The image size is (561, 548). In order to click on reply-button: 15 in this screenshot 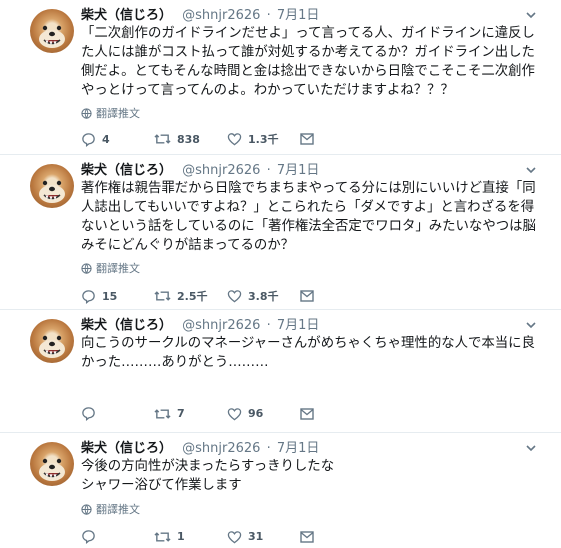, I will do `click(117, 296)`.